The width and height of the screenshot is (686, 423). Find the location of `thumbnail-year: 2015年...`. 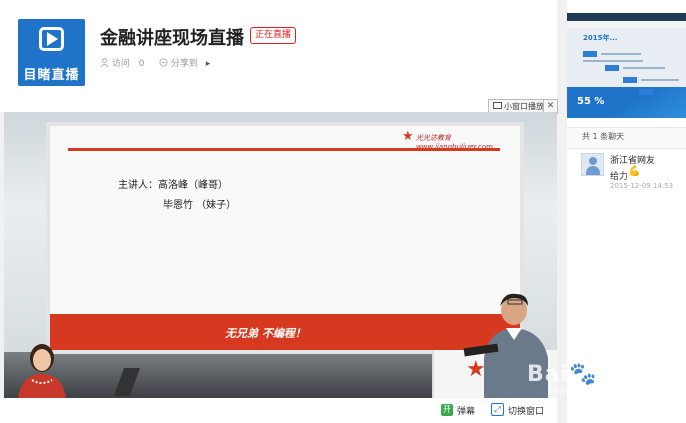

thumbnail-year: 2015年... is located at coordinates (600, 38).